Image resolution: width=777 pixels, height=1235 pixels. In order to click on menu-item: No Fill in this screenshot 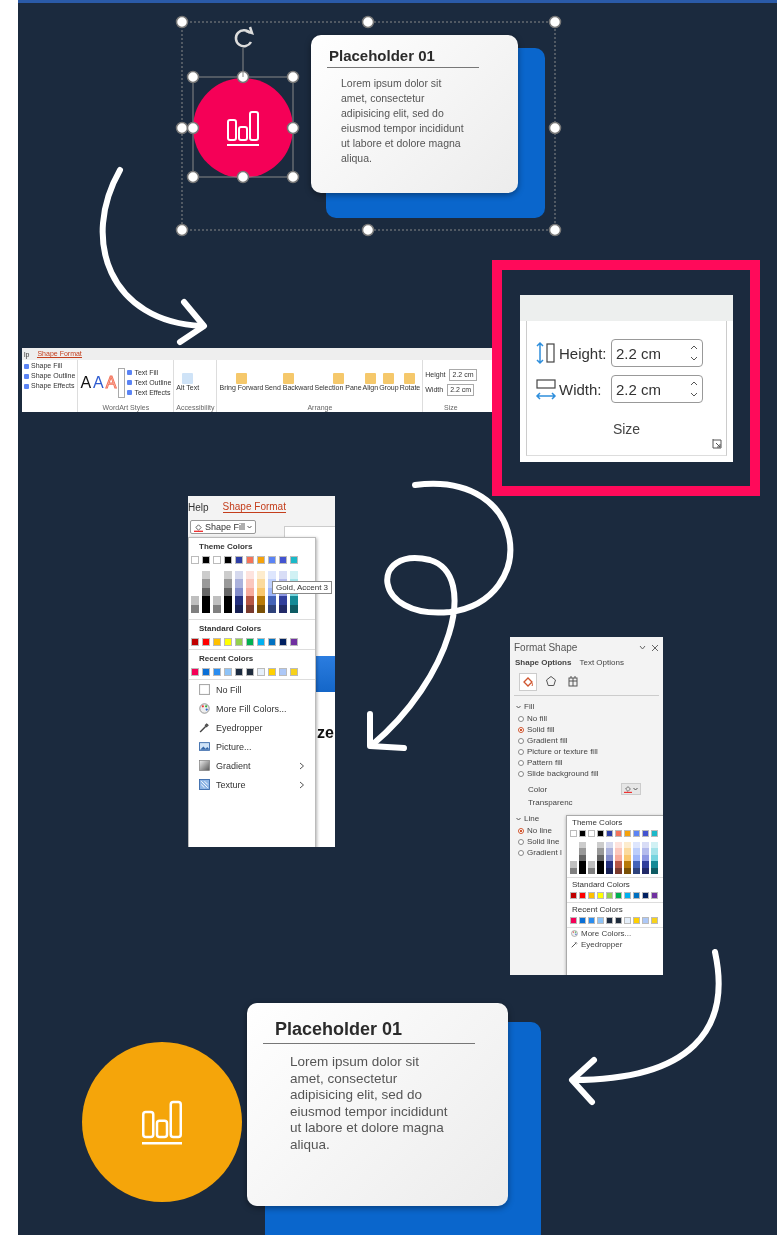, I will do `click(252, 689)`.